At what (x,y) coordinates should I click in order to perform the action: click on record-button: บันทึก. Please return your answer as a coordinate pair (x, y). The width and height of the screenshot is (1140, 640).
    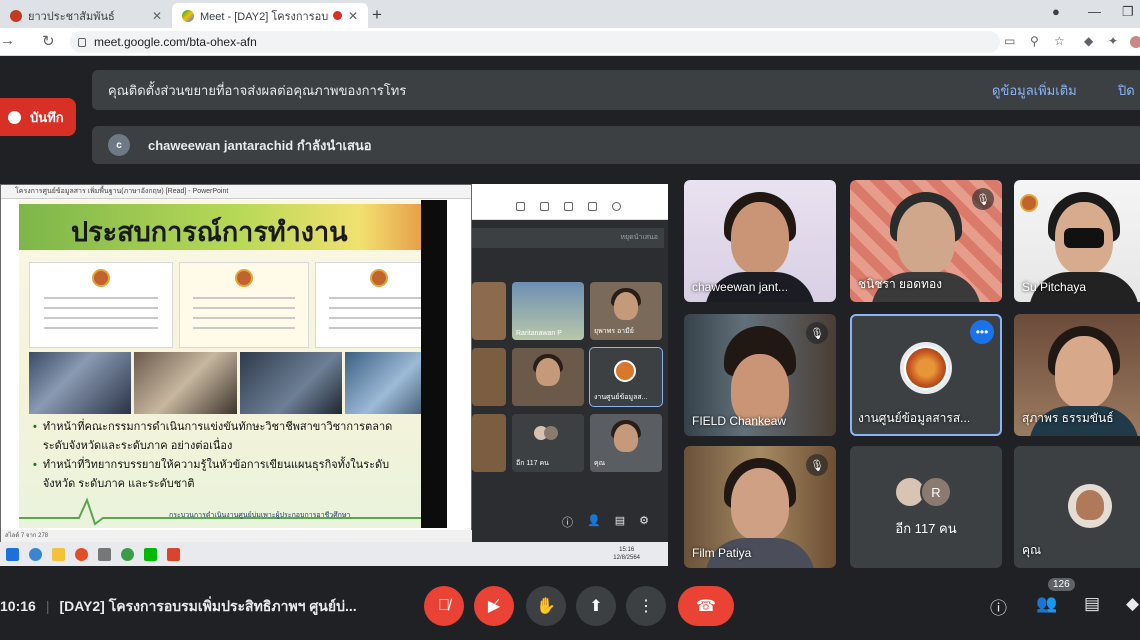
    Looking at the image, I should click on (38, 117).